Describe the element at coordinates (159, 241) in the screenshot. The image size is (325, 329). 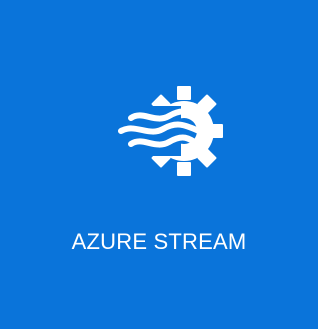
I see `tile-label: AZURE STREAM` at that location.